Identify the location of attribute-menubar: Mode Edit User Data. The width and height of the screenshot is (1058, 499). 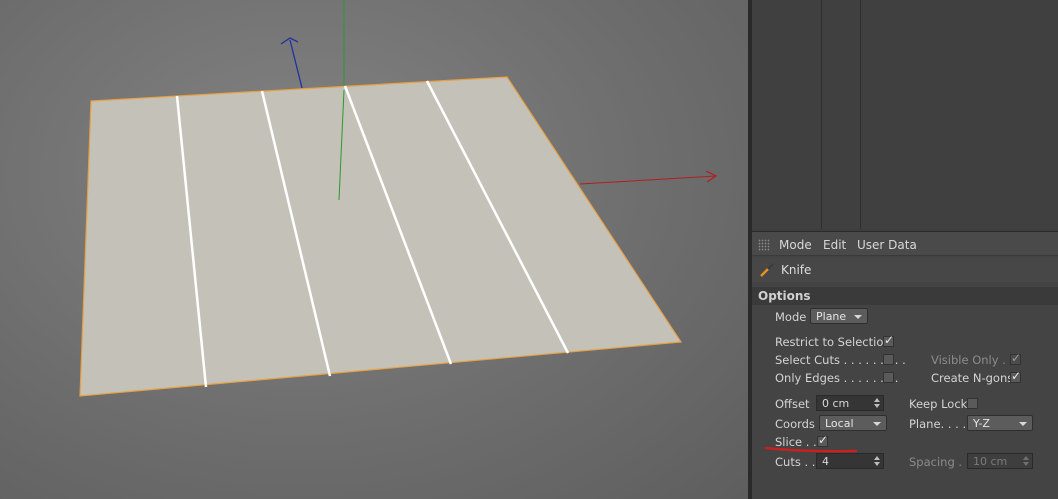
(905, 244).